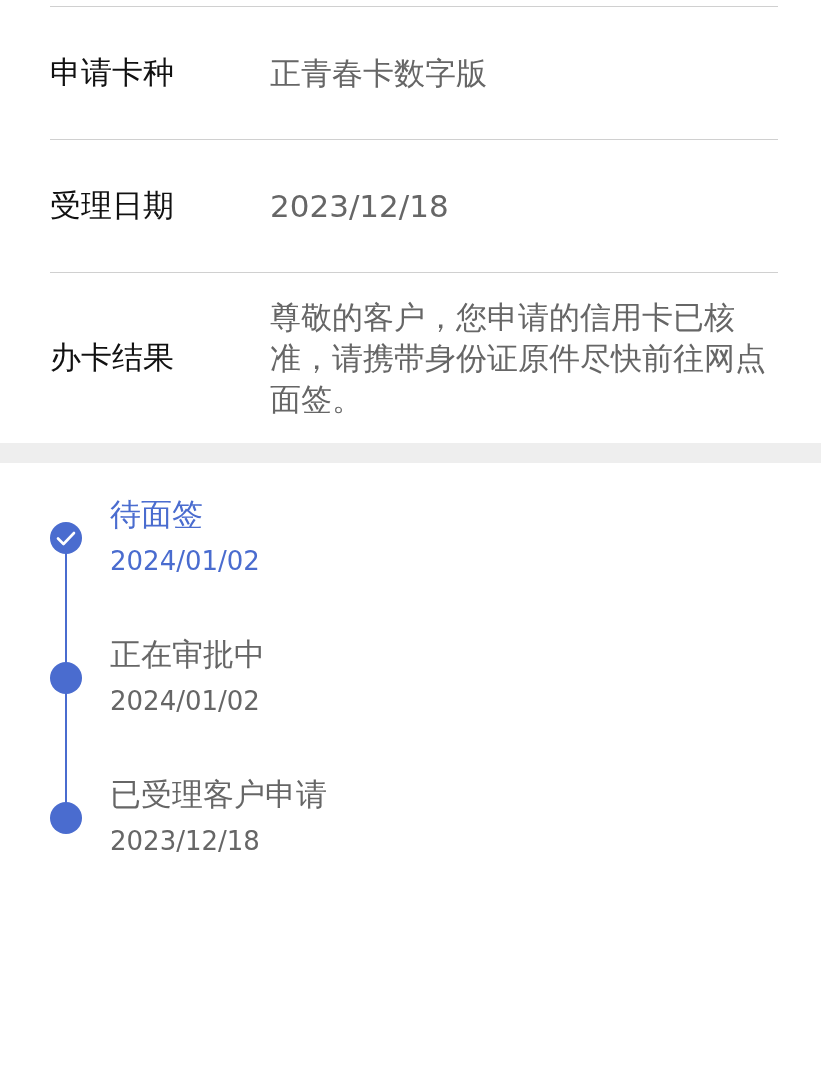 This screenshot has height=1070, width=821. Describe the element at coordinates (112, 72) in the screenshot. I see `field-label: 申请卡种` at that location.